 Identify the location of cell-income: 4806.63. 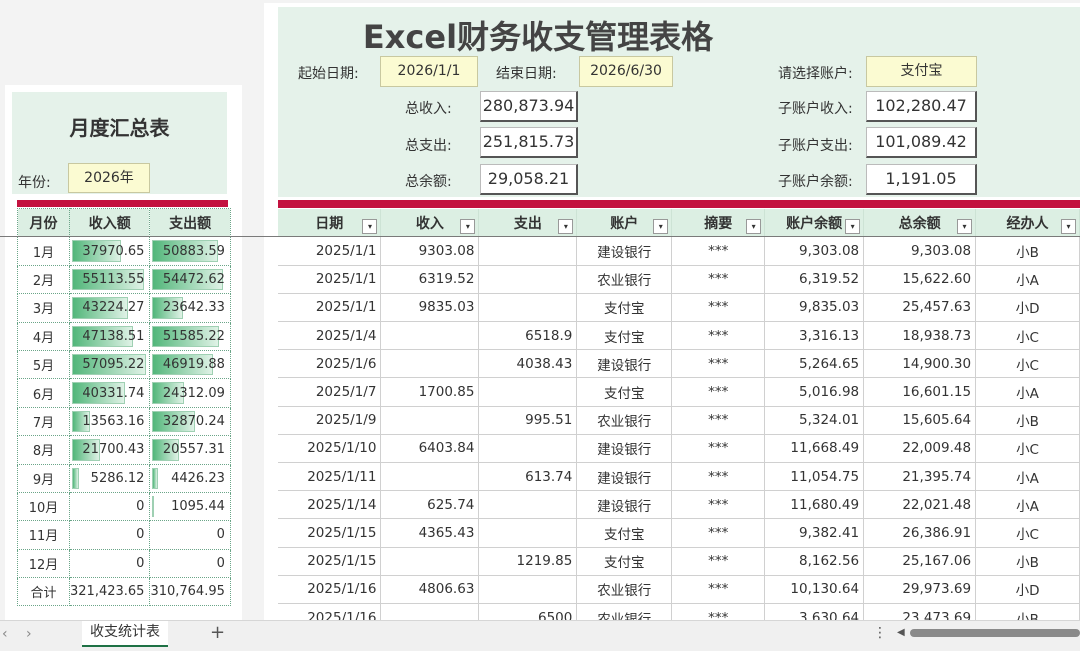
(430, 589).